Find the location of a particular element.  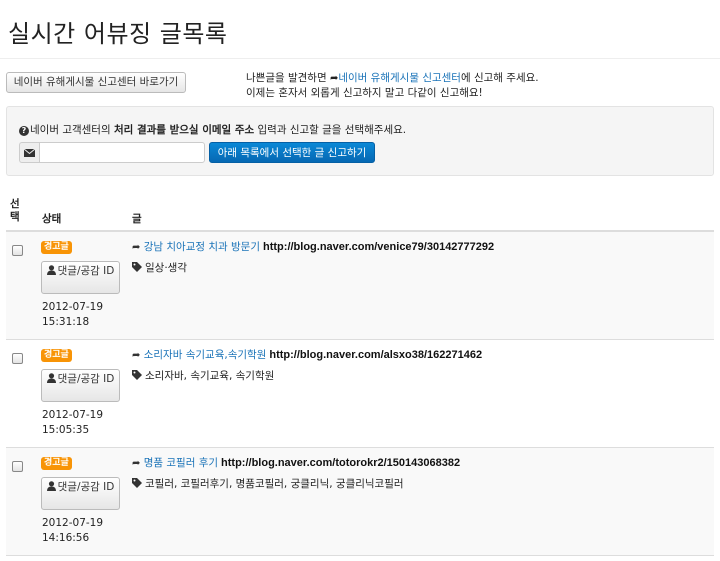

email-input is located at coordinates (122, 152).